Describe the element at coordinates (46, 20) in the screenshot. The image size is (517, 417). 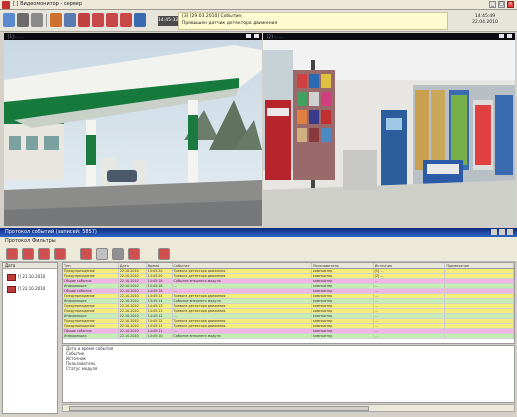
I see `toolbar-separator` at that location.